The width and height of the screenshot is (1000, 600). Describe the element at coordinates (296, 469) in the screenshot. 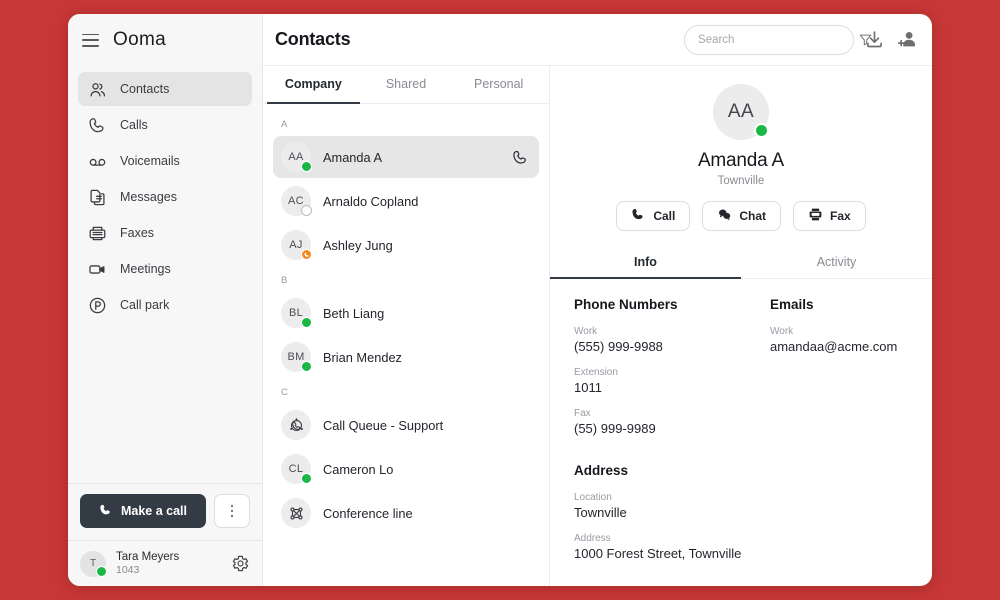

I see `avatar: CL` at that location.